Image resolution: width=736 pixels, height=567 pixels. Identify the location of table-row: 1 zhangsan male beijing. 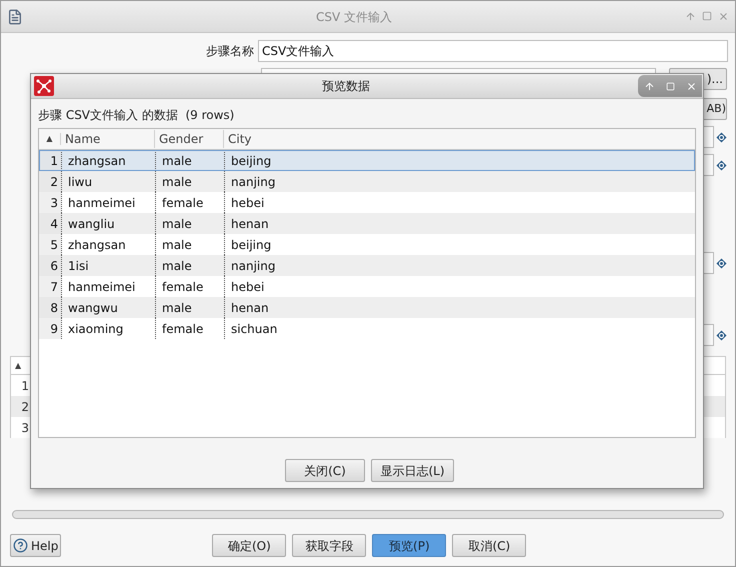
(367, 160).